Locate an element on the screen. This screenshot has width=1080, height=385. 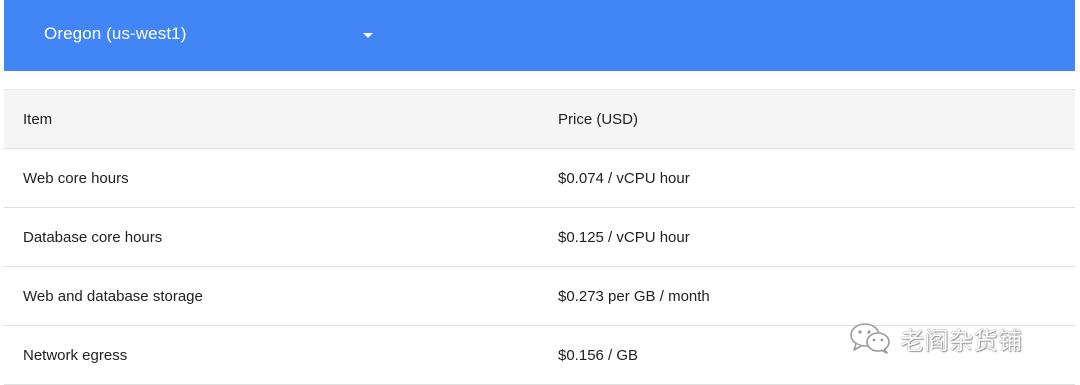
row-price-cell: $0.125 / vCPU hour is located at coordinates (816, 237).